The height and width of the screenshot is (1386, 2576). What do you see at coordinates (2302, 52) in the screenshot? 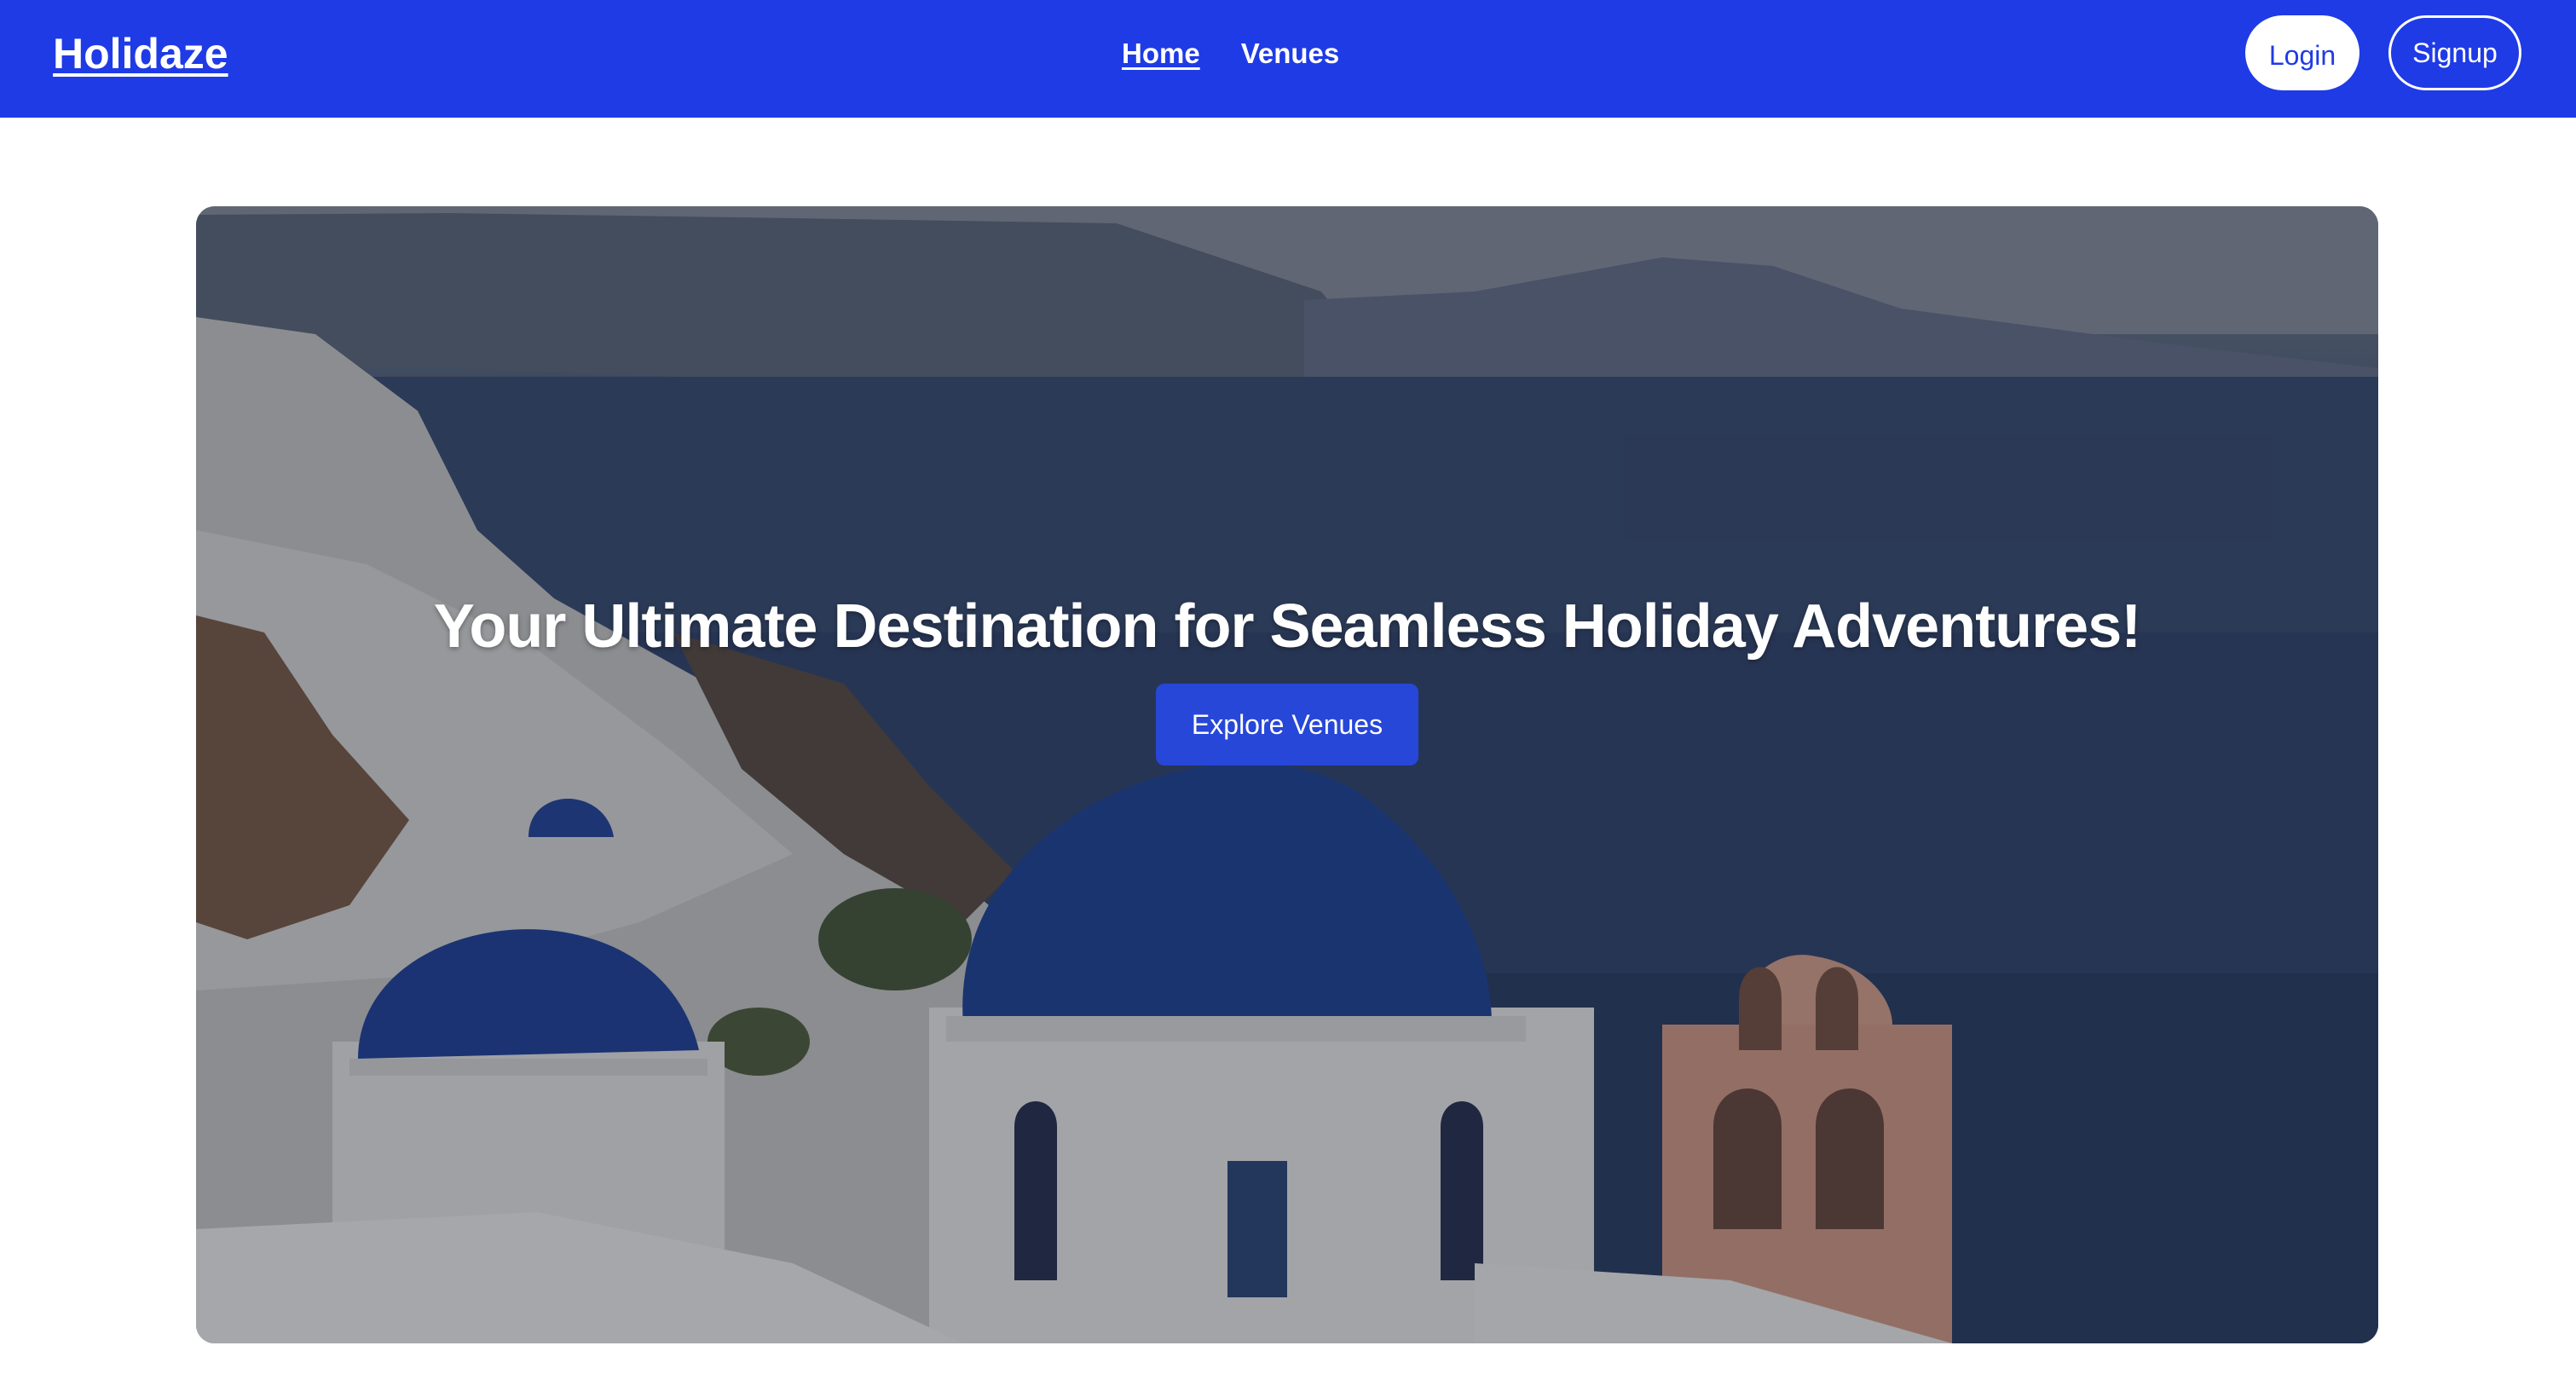
I see `login-button: Login` at bounding box center [2302, 52].